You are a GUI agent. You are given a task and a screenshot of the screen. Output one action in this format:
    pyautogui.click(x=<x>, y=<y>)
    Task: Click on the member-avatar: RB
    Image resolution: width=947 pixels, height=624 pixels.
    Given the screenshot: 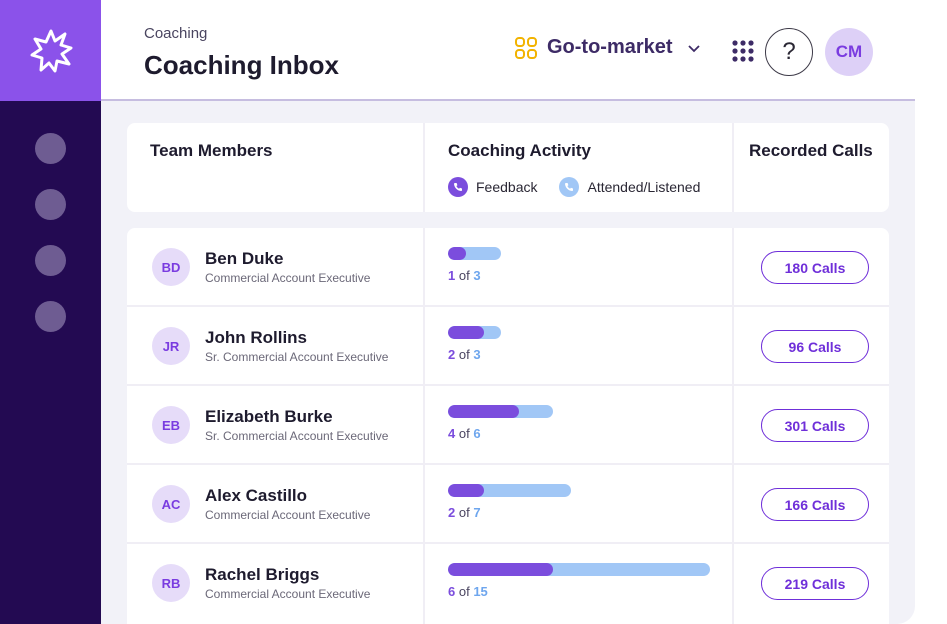 What is the action you would take?
    pyautogui.click(x=171, y=583)
    